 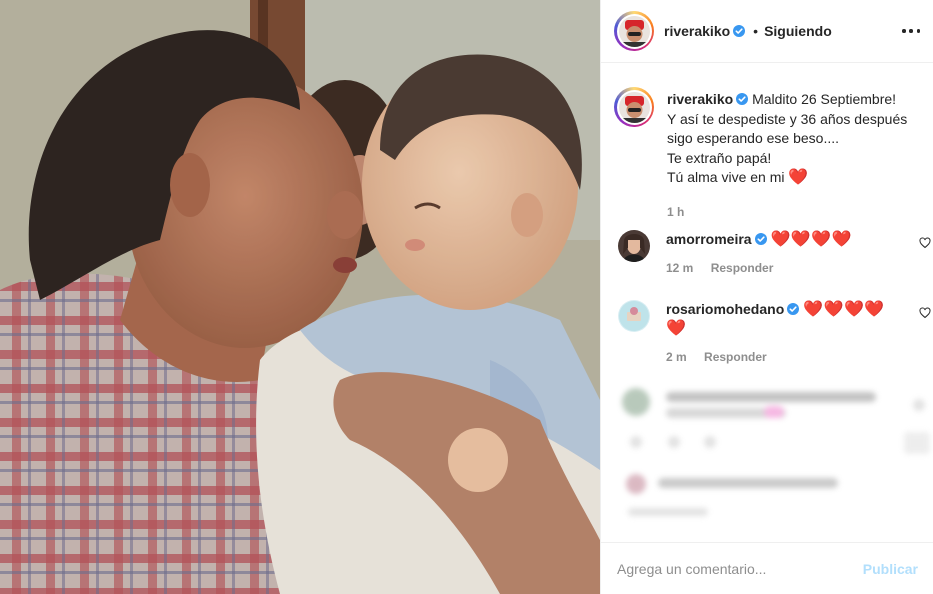 What do you see at coordinates (792, 268) in the screenshot?
I see `comment-meta: 12 m Responder` at bounding box center [792, 268].